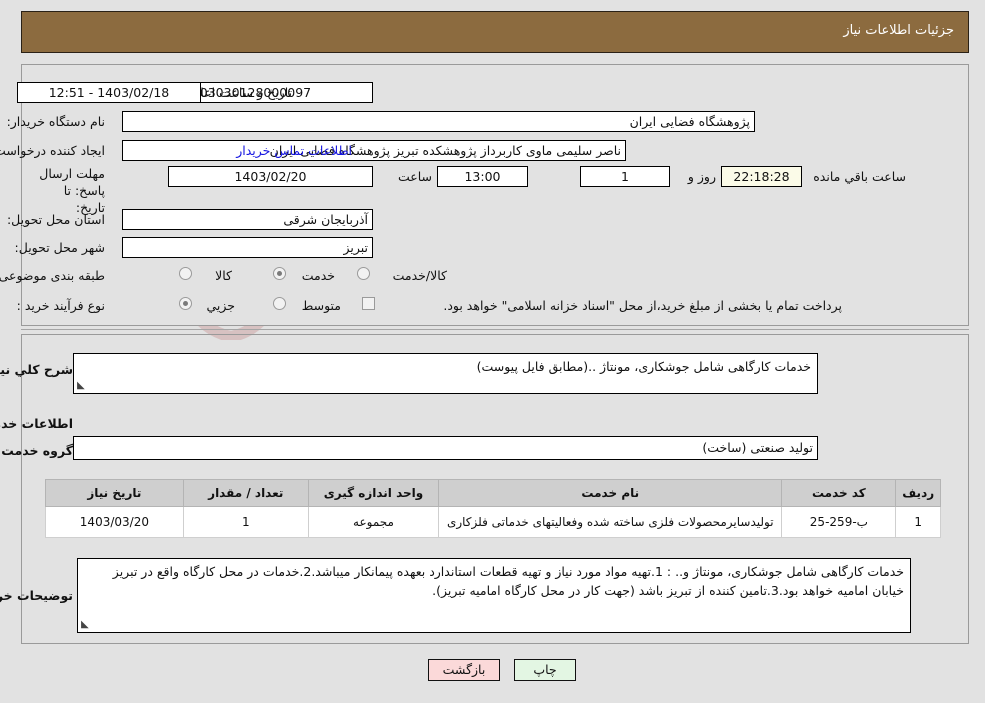 The height and width of the screenshot is (703, 985). I want to click on resize-grip-icon: ◢, so click(82, 385).